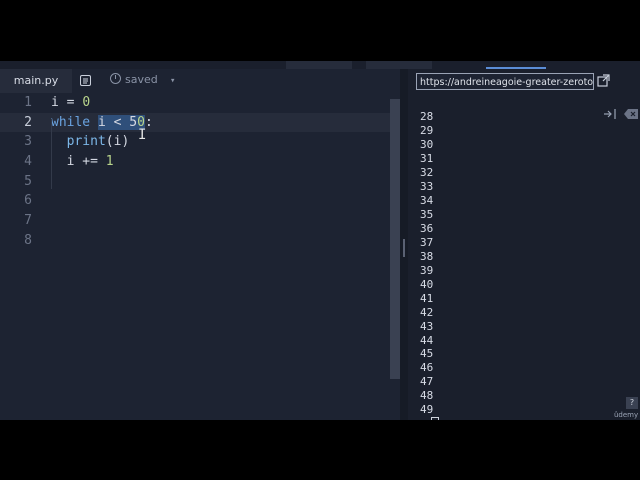  Describe the element at coordinates (28, 102) in the screenshot. I see `line-number: 1` at that location.